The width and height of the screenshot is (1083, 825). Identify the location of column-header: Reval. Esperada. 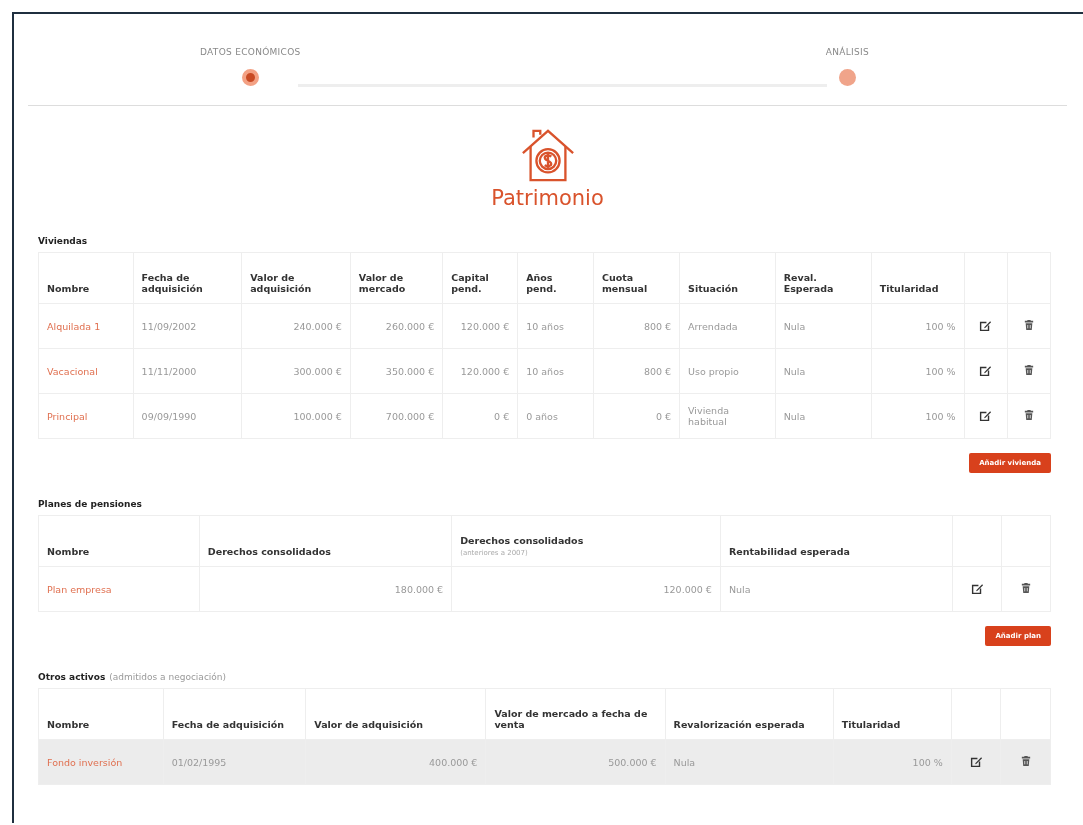
(823, 278).